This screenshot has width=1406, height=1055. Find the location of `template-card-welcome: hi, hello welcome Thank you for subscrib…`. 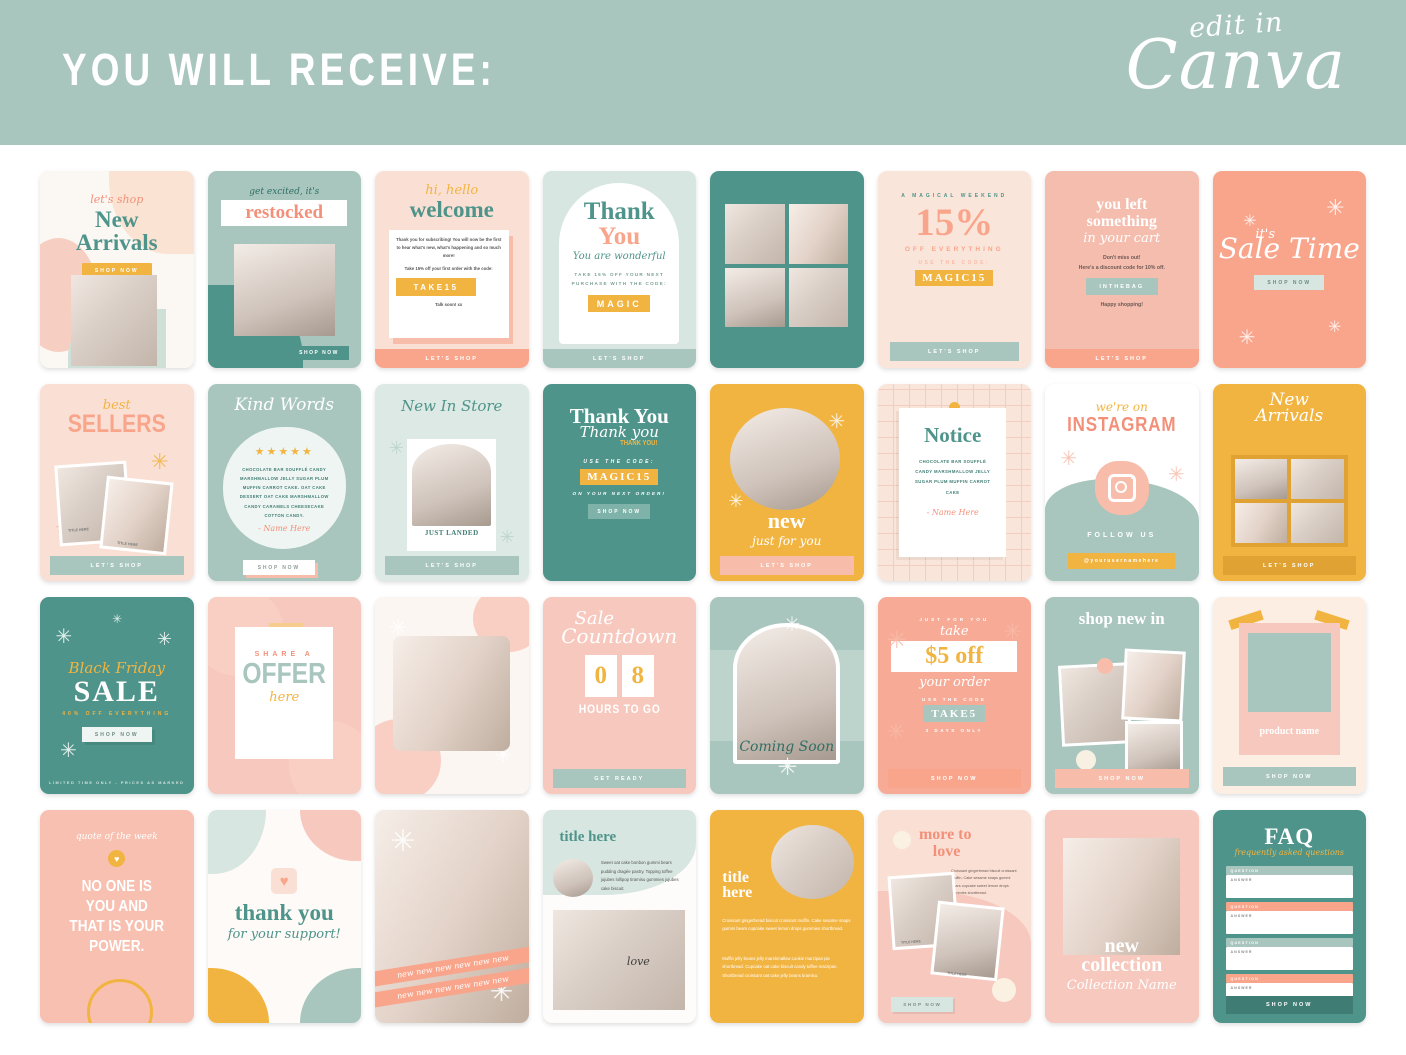

template-card-welcome: hi, hello welcome Thank you for subscrib… is located at coordinates (452, 269).